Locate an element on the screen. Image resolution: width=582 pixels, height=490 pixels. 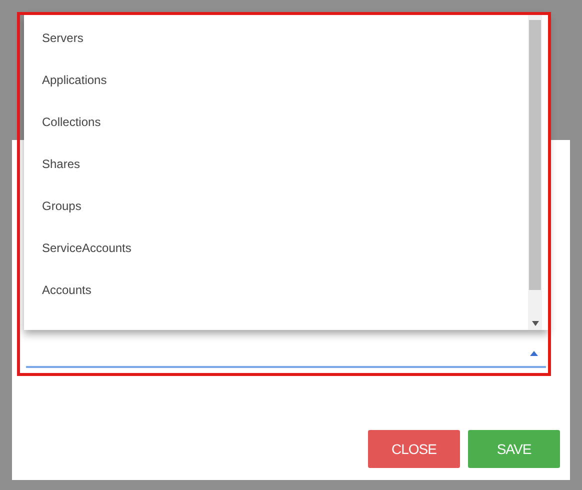
close-button: CLOSE is located at coordinates (414, 449).